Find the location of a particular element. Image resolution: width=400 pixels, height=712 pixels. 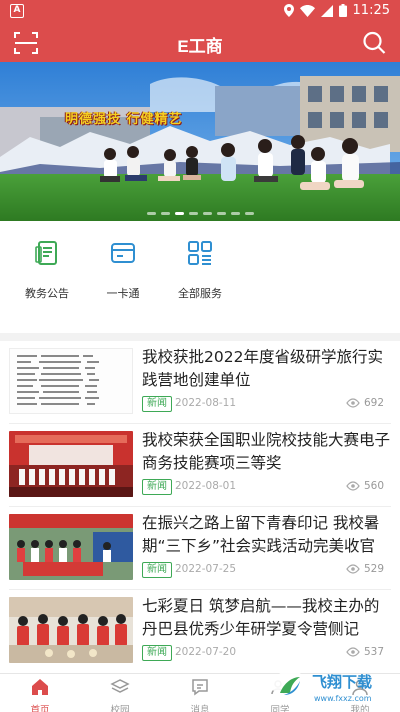

app-notification-icon: A is located at coordinates (17, 11).